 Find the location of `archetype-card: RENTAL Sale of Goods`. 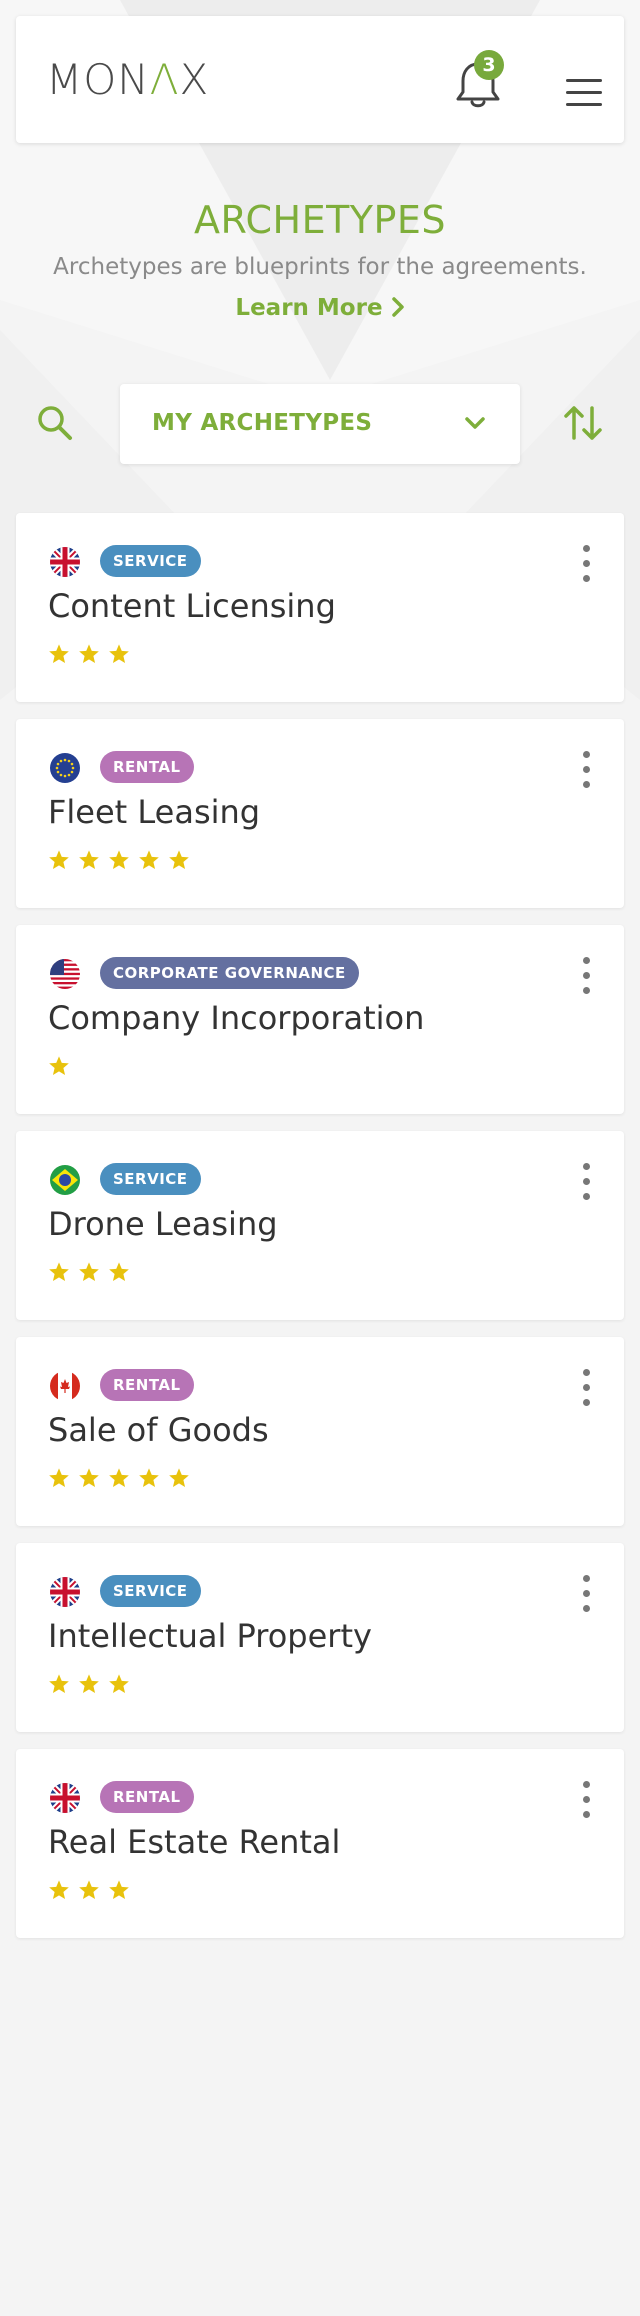

archetype-card: RENTAL Sale of Goods is located at coordinates (320, 1431).